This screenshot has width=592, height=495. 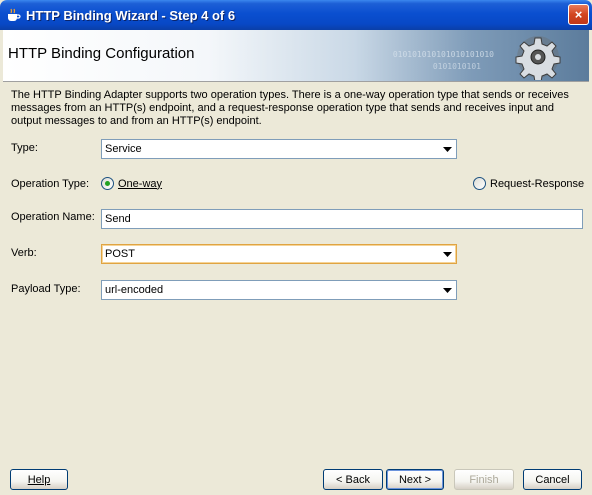 I want to click on type-select: Service, so click(x=279, y=149).